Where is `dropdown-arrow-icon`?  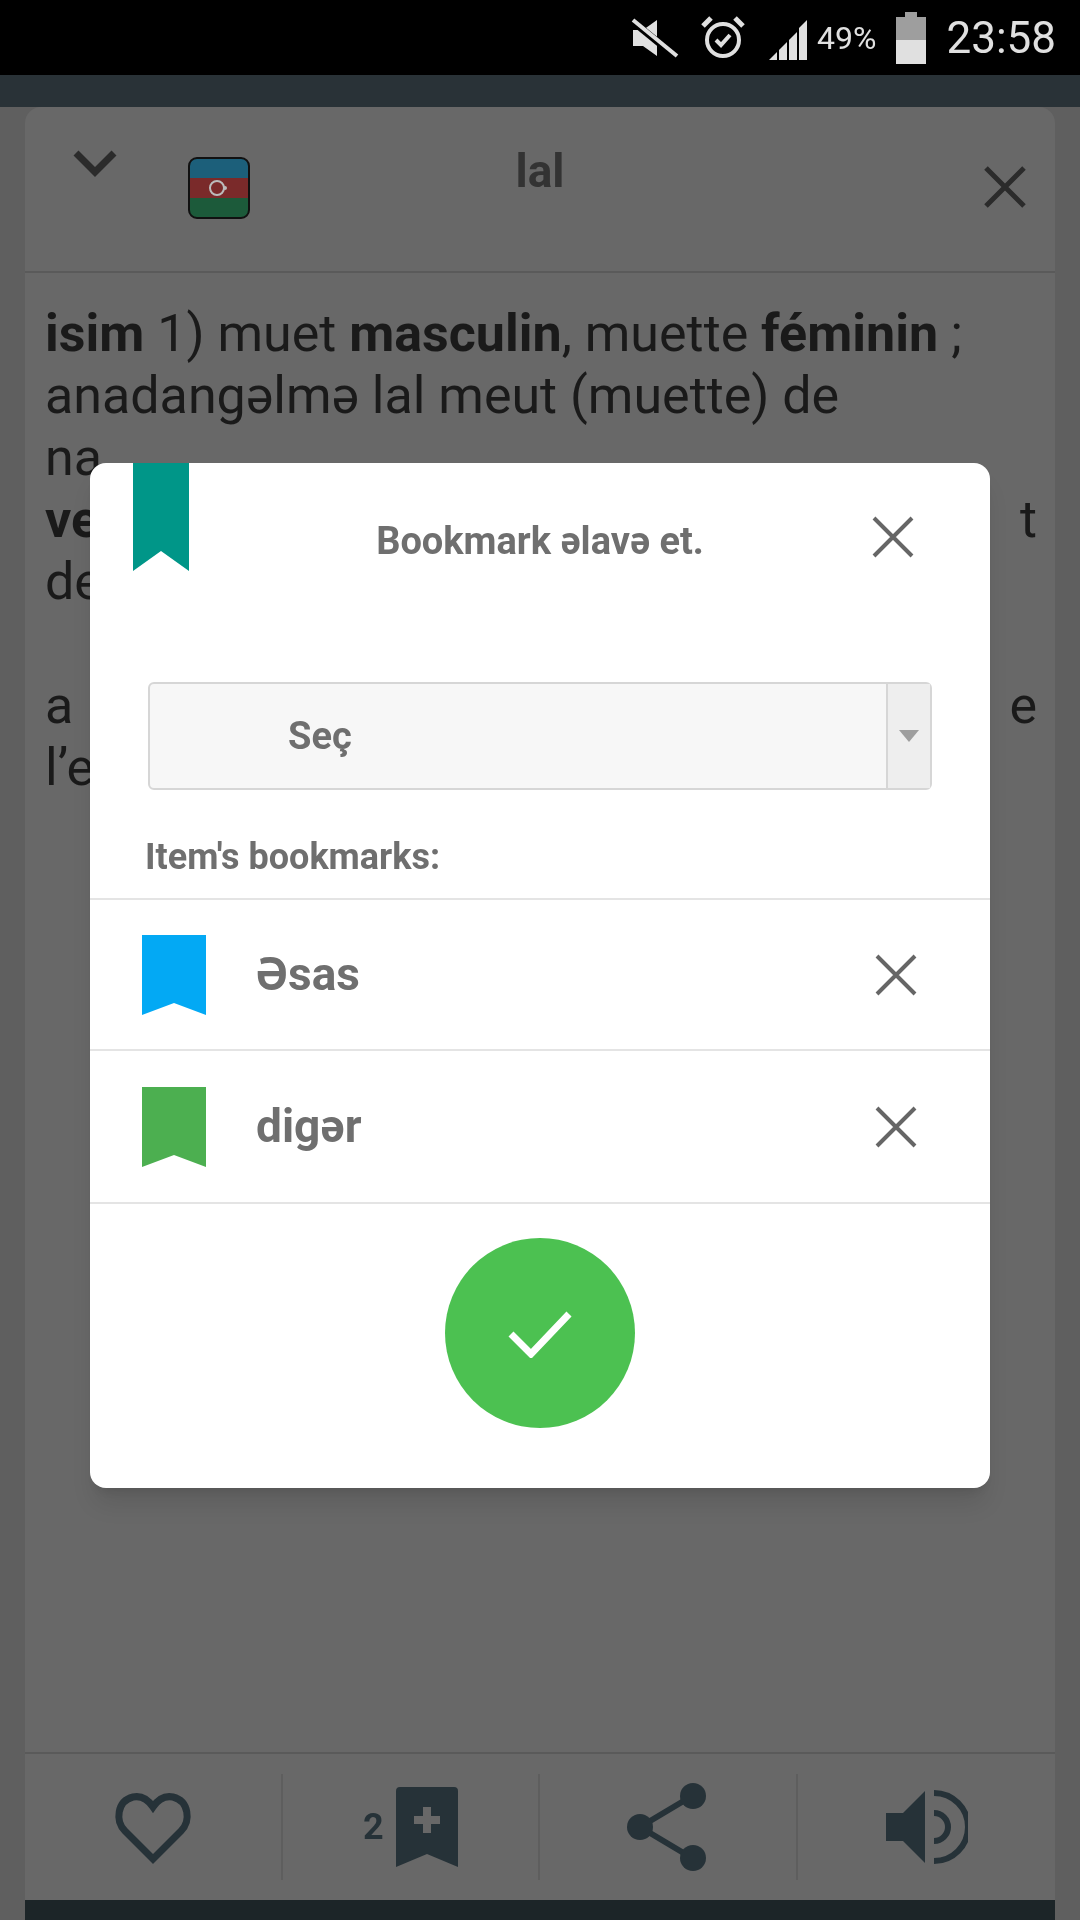 dropdown-arrow-icon is located at coordinates (909, 736).